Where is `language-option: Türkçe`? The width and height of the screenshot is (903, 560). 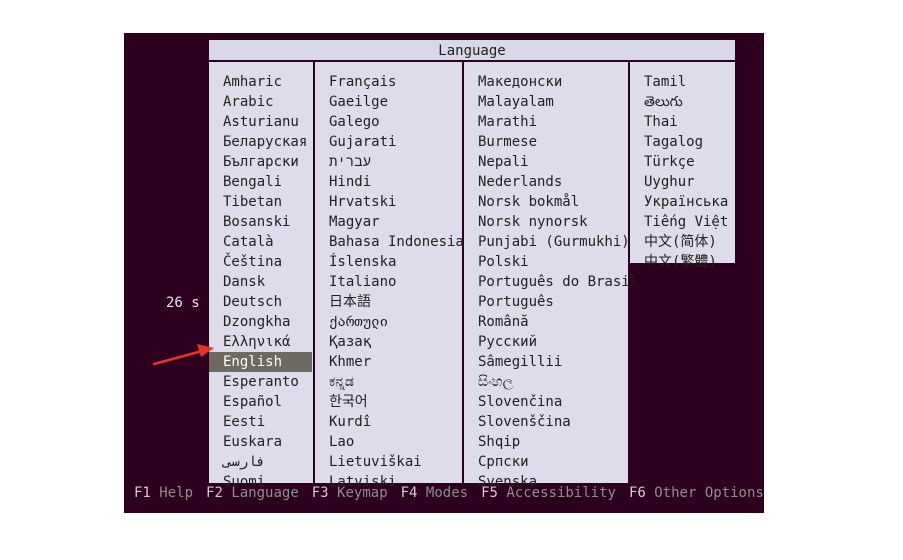
language-option: Türkçe is located at coordinates (687, 162).